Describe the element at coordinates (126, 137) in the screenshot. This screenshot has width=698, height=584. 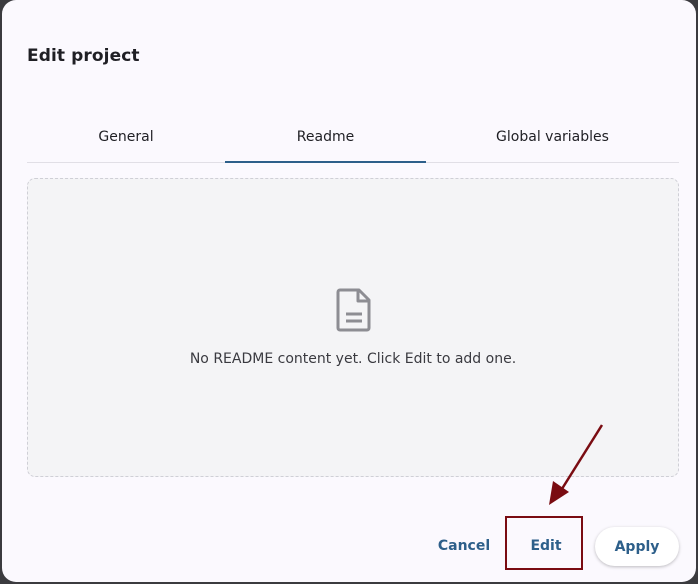
I see `tab-general: General` at that location.